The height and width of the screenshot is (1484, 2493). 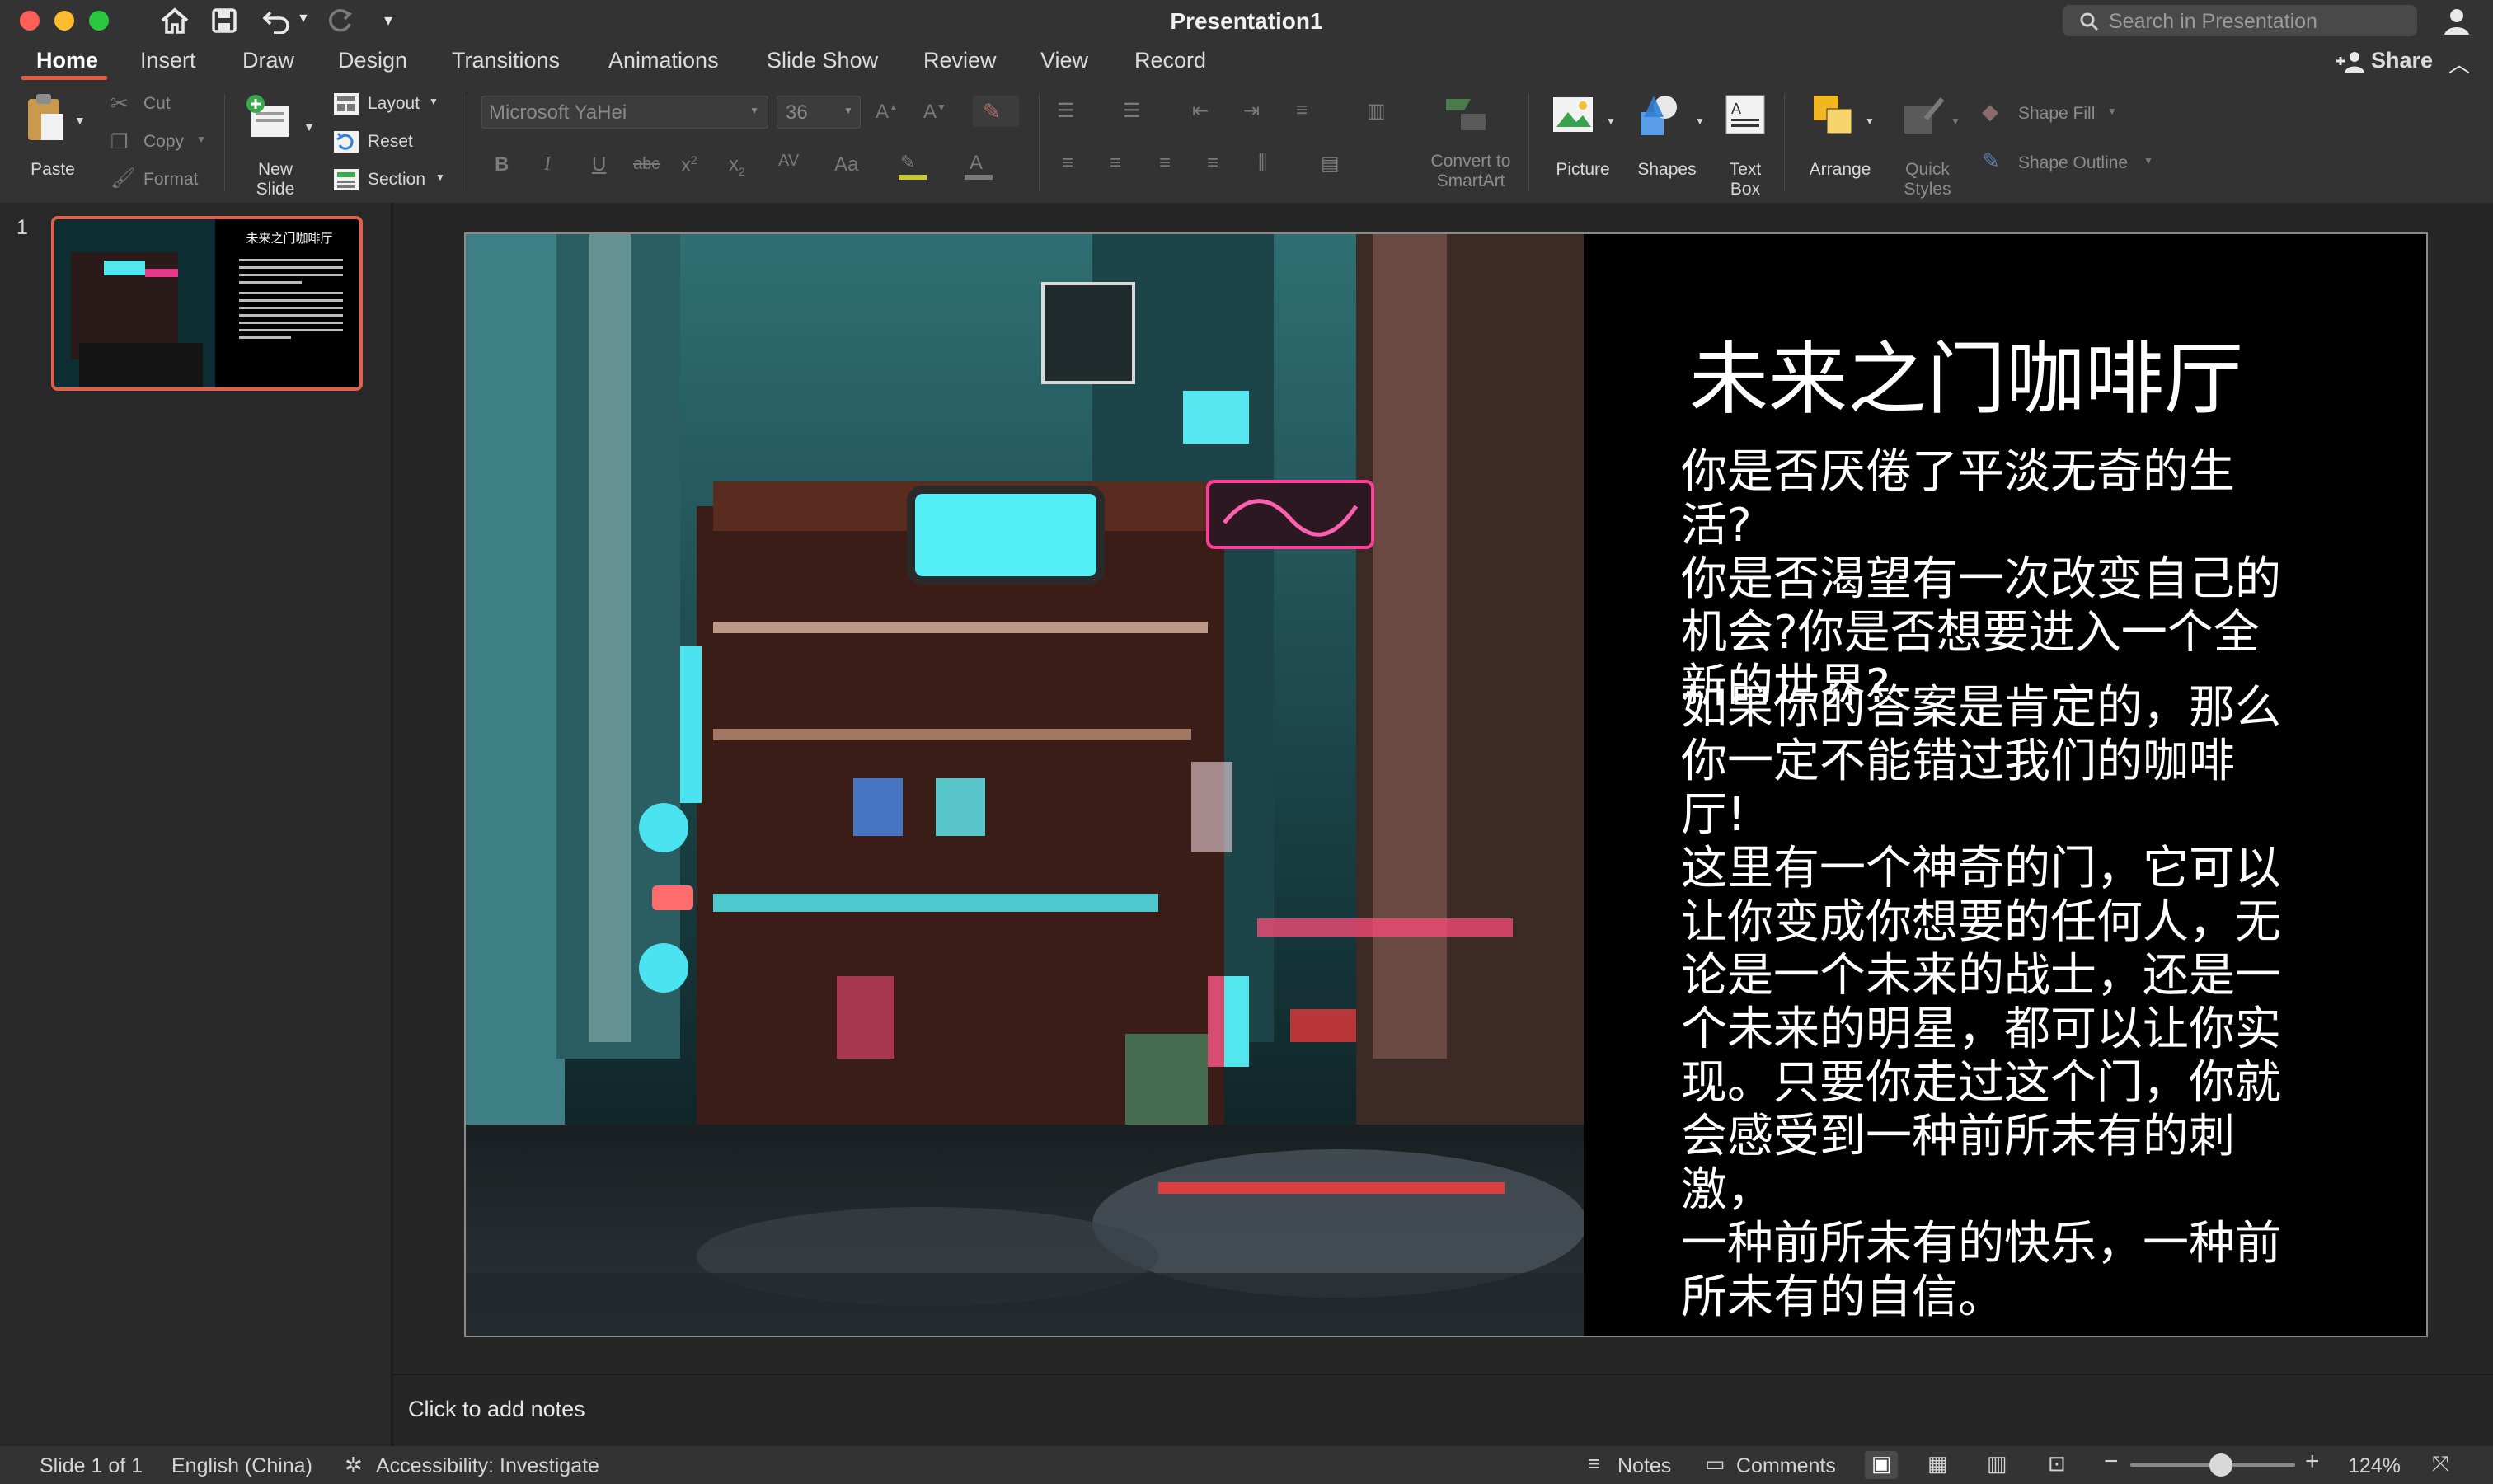 What do you see at coordinates (2057, 1464) in the screenshot?
I see `slide-show-view-icon: ⊡` at bounding box center [2057, 1464].